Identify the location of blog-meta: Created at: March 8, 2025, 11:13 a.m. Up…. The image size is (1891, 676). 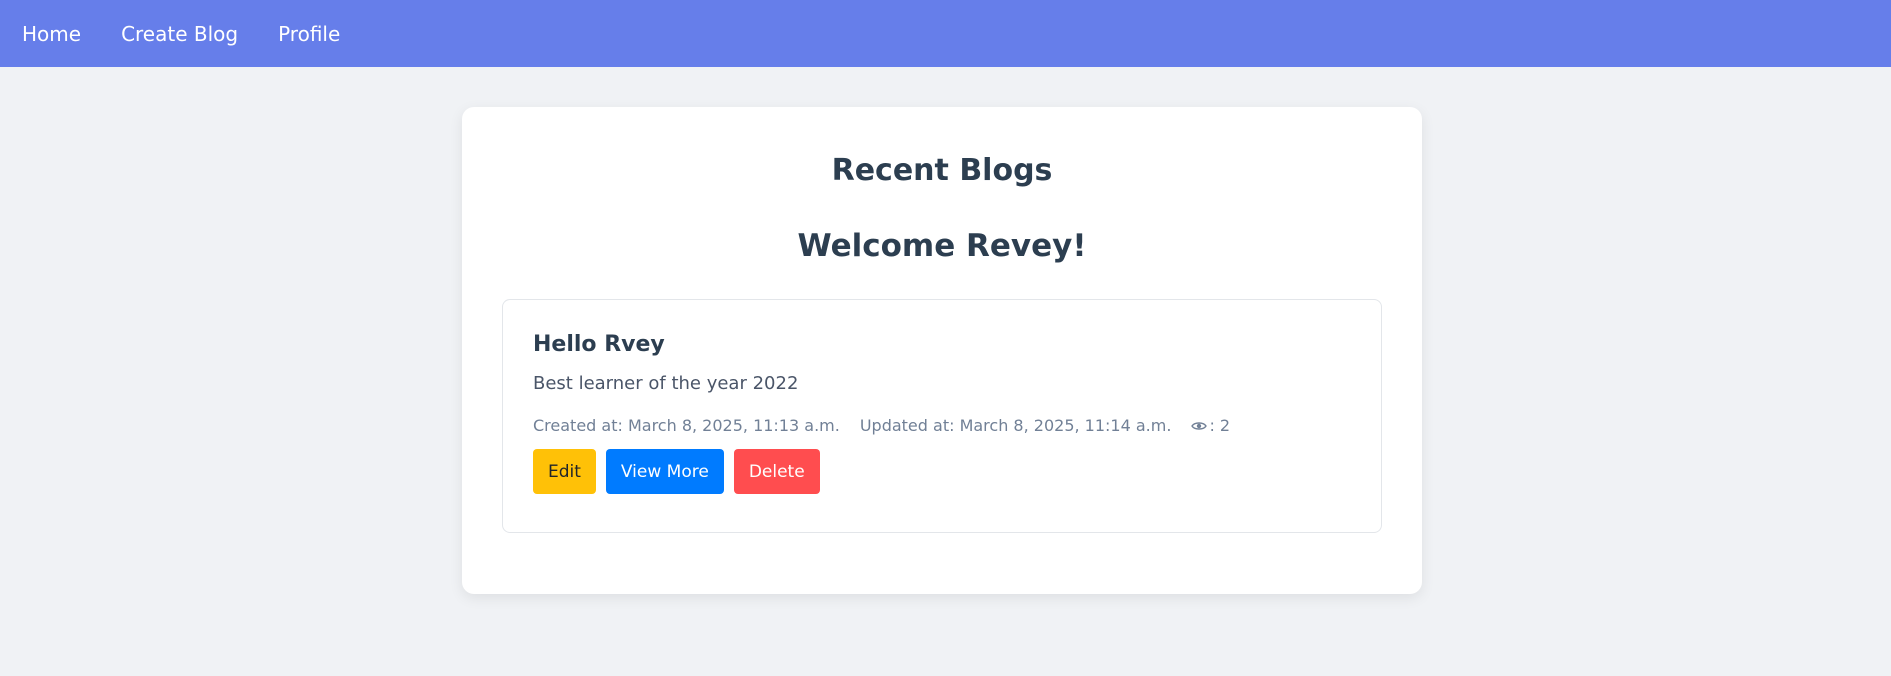
(942, 425).